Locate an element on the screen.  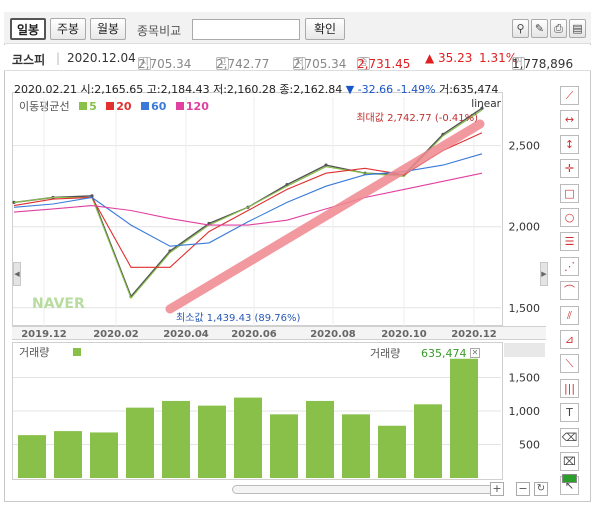
scroll-left-arrow: ◀ is located at coordinates (17, 274).